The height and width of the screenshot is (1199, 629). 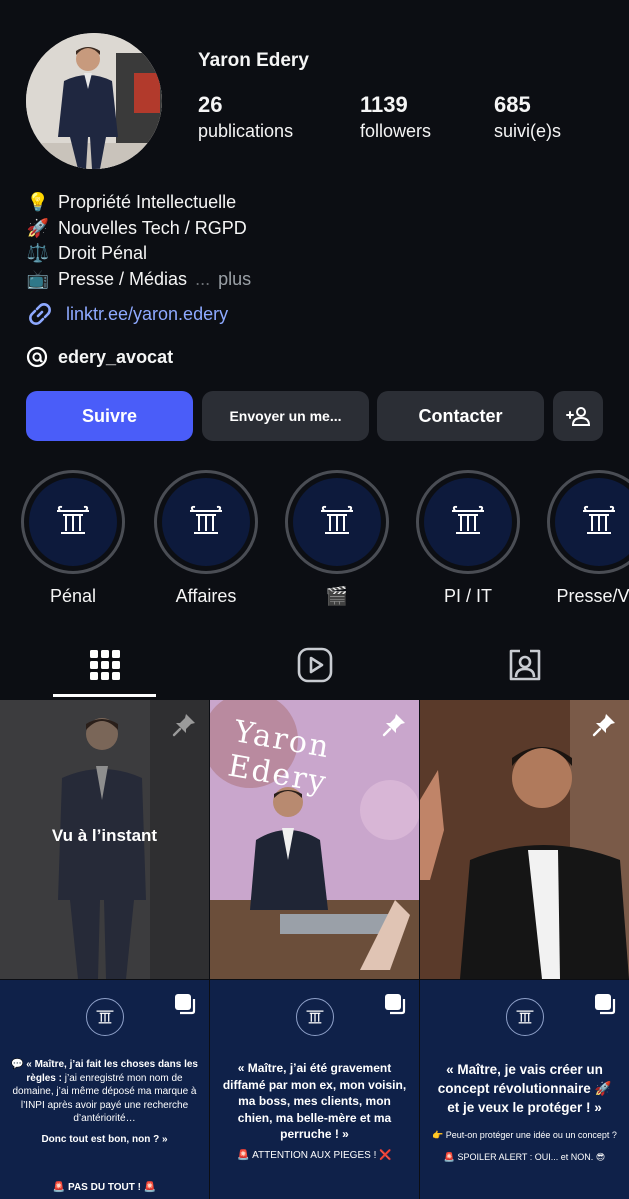 I want to click on bio-line: 📺 Presse / Médias ... plus, so click(x=138, y=280).